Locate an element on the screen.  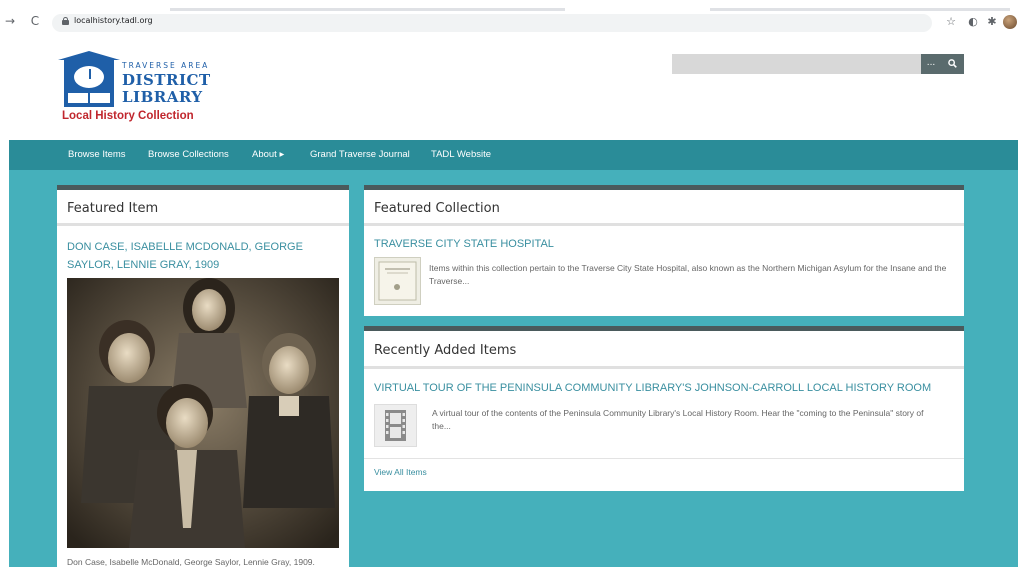
url-text: localhistory.tadl.org is located at coordinates (113, 20).